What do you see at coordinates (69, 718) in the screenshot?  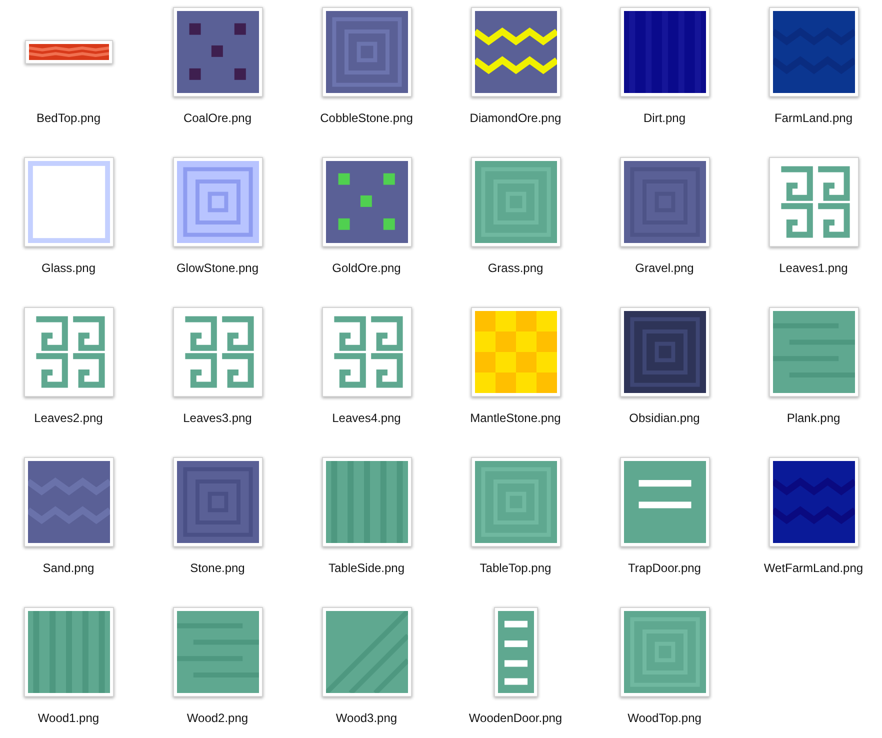 I see `file-name: Wood1.png` at bounding box center [69, 718].